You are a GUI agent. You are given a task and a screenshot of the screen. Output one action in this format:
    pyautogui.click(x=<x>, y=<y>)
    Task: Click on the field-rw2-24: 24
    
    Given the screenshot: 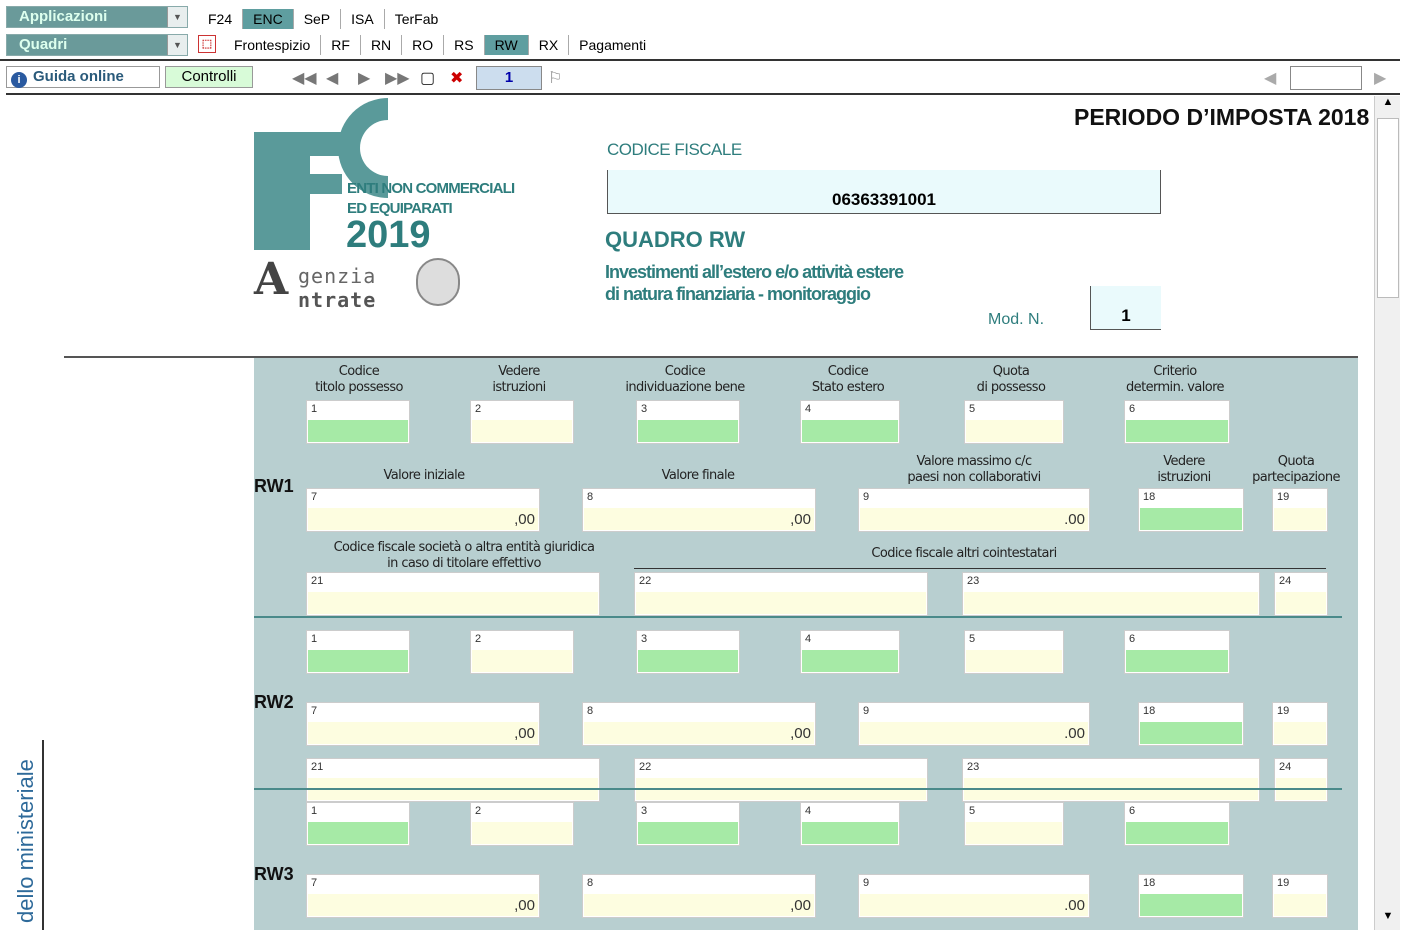 What is the action you would take?
    pyautogui.click(x=1301, y=780)
    